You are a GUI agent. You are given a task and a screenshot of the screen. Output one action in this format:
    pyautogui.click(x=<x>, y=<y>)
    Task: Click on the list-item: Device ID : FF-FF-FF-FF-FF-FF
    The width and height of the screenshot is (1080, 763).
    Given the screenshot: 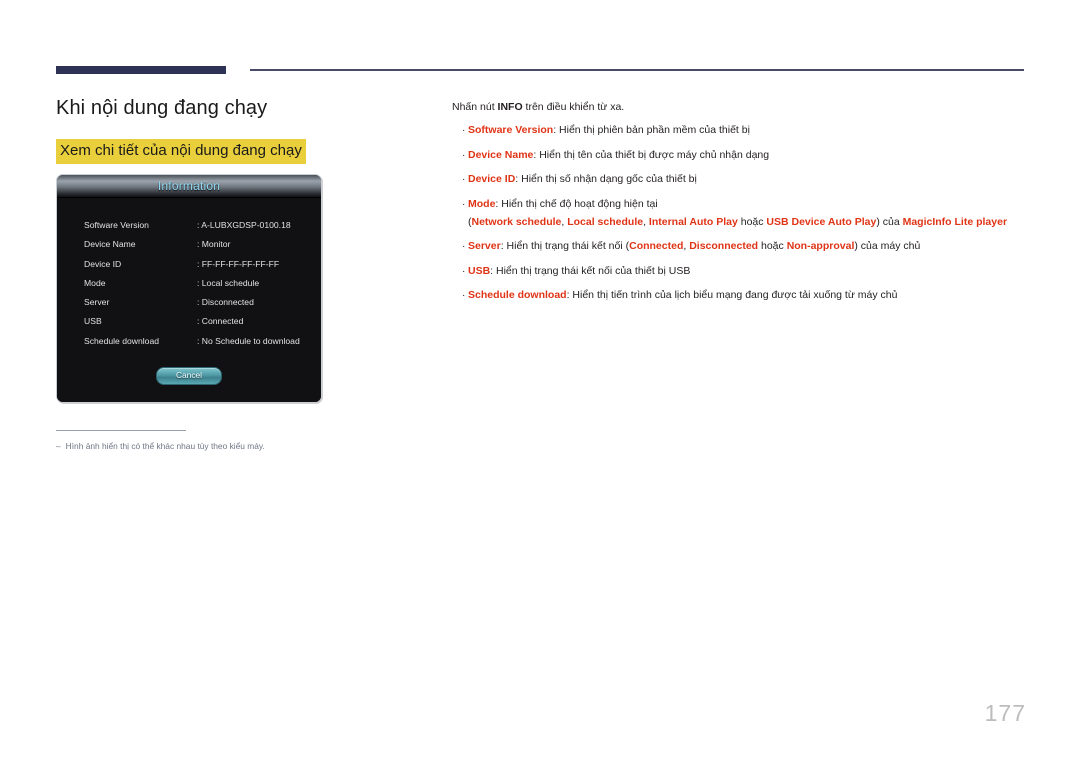 What is the action you would take?
    pyautogui.click(x=198, y=264)
    